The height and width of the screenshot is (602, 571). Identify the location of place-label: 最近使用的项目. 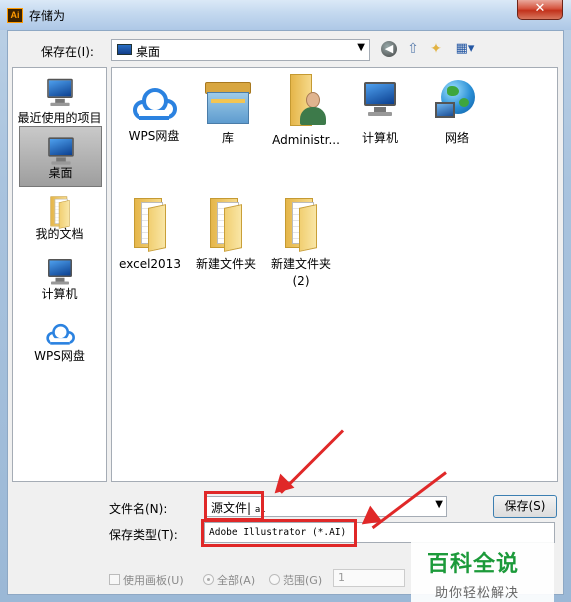
(59, 118).